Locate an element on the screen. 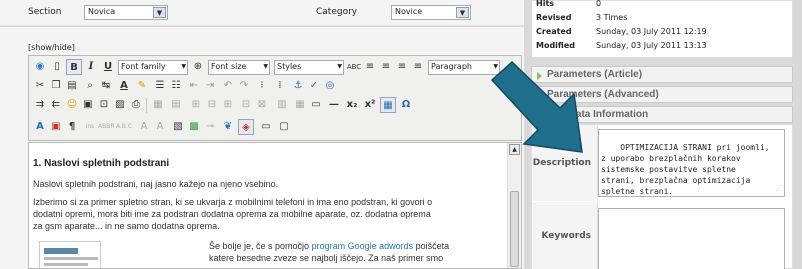  google-adwords-link: program Google adwords is located at coordinates (363, 246).